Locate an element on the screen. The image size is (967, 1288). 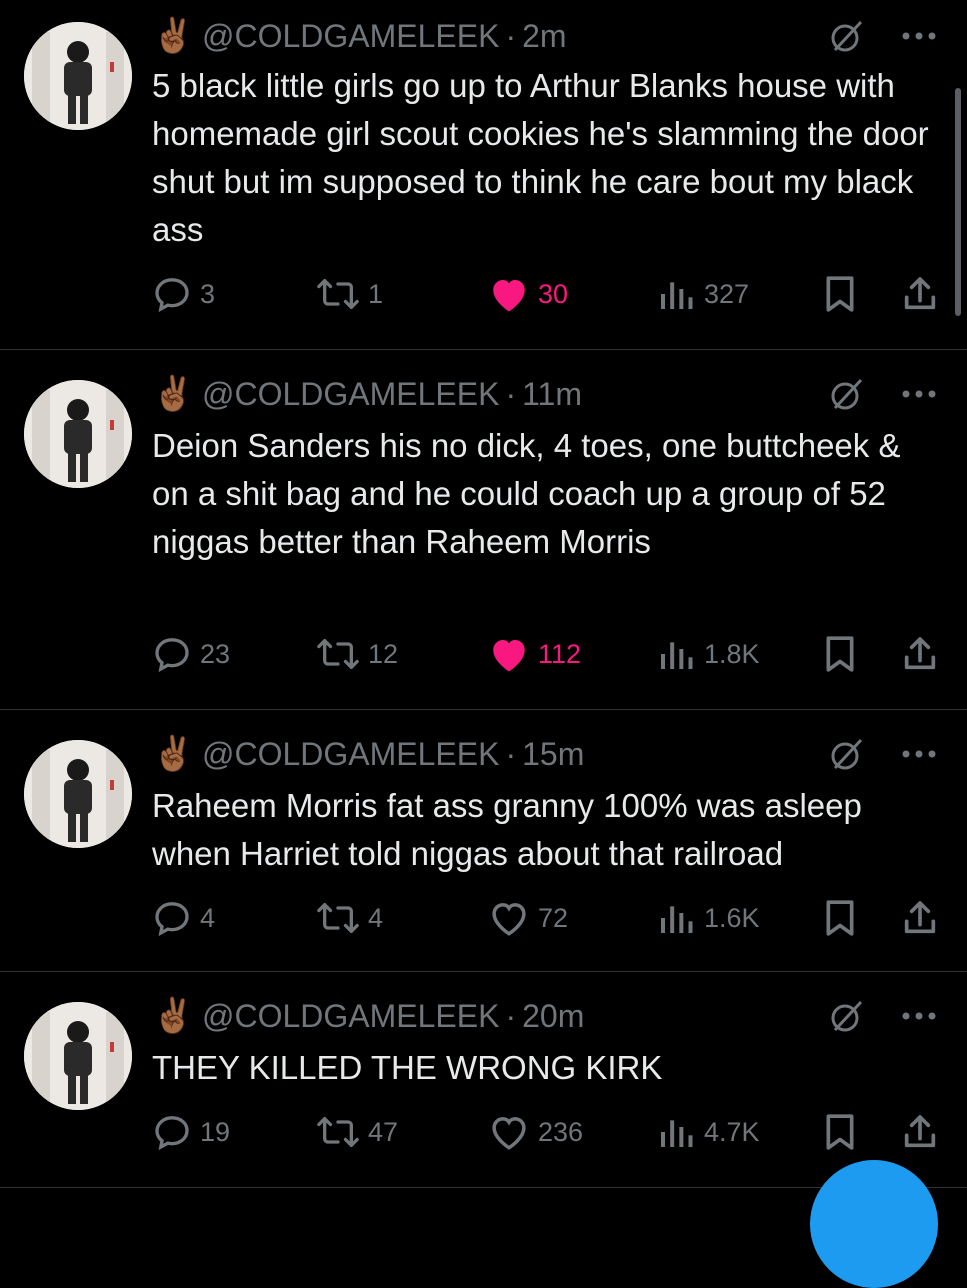
views-button: 4.7K is located at coordinates (708, 1132).